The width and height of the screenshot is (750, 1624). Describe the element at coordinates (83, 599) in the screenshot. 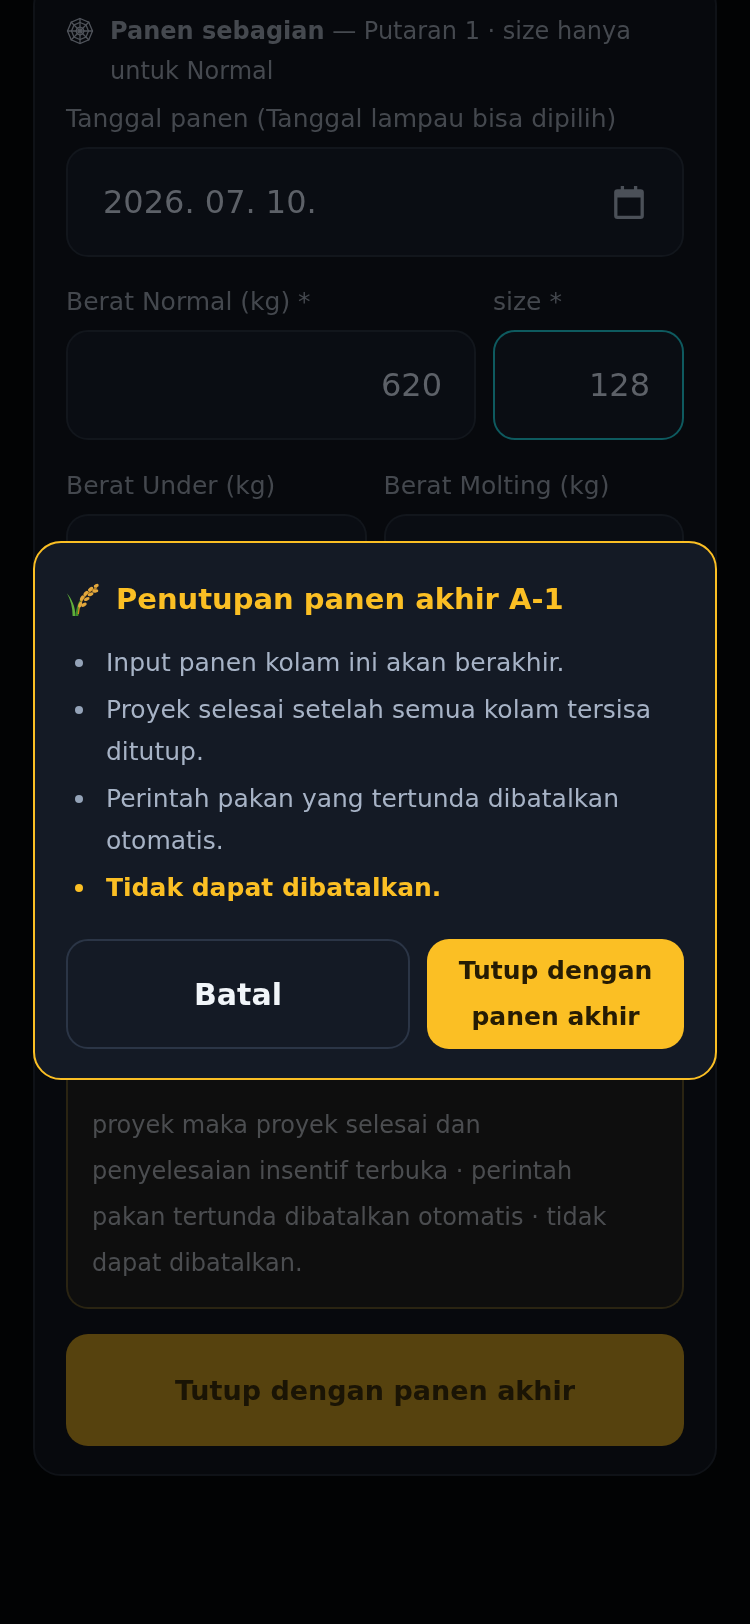

I see `rice-stalk-icon` at that location.